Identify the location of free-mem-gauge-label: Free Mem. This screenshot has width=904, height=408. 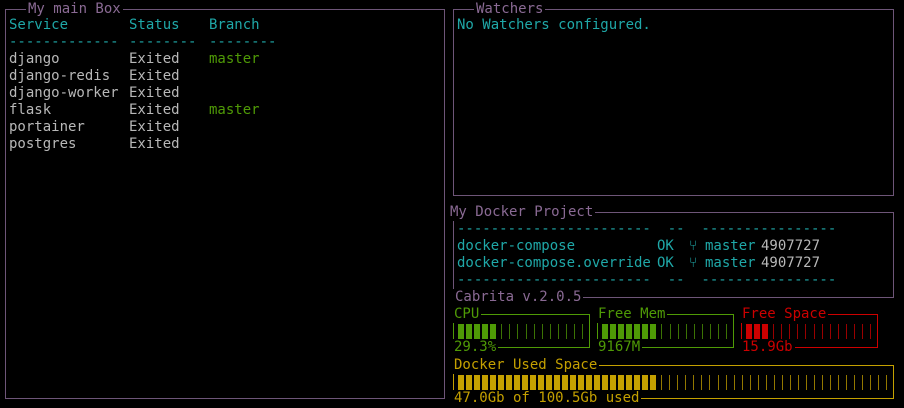
(632, 314).